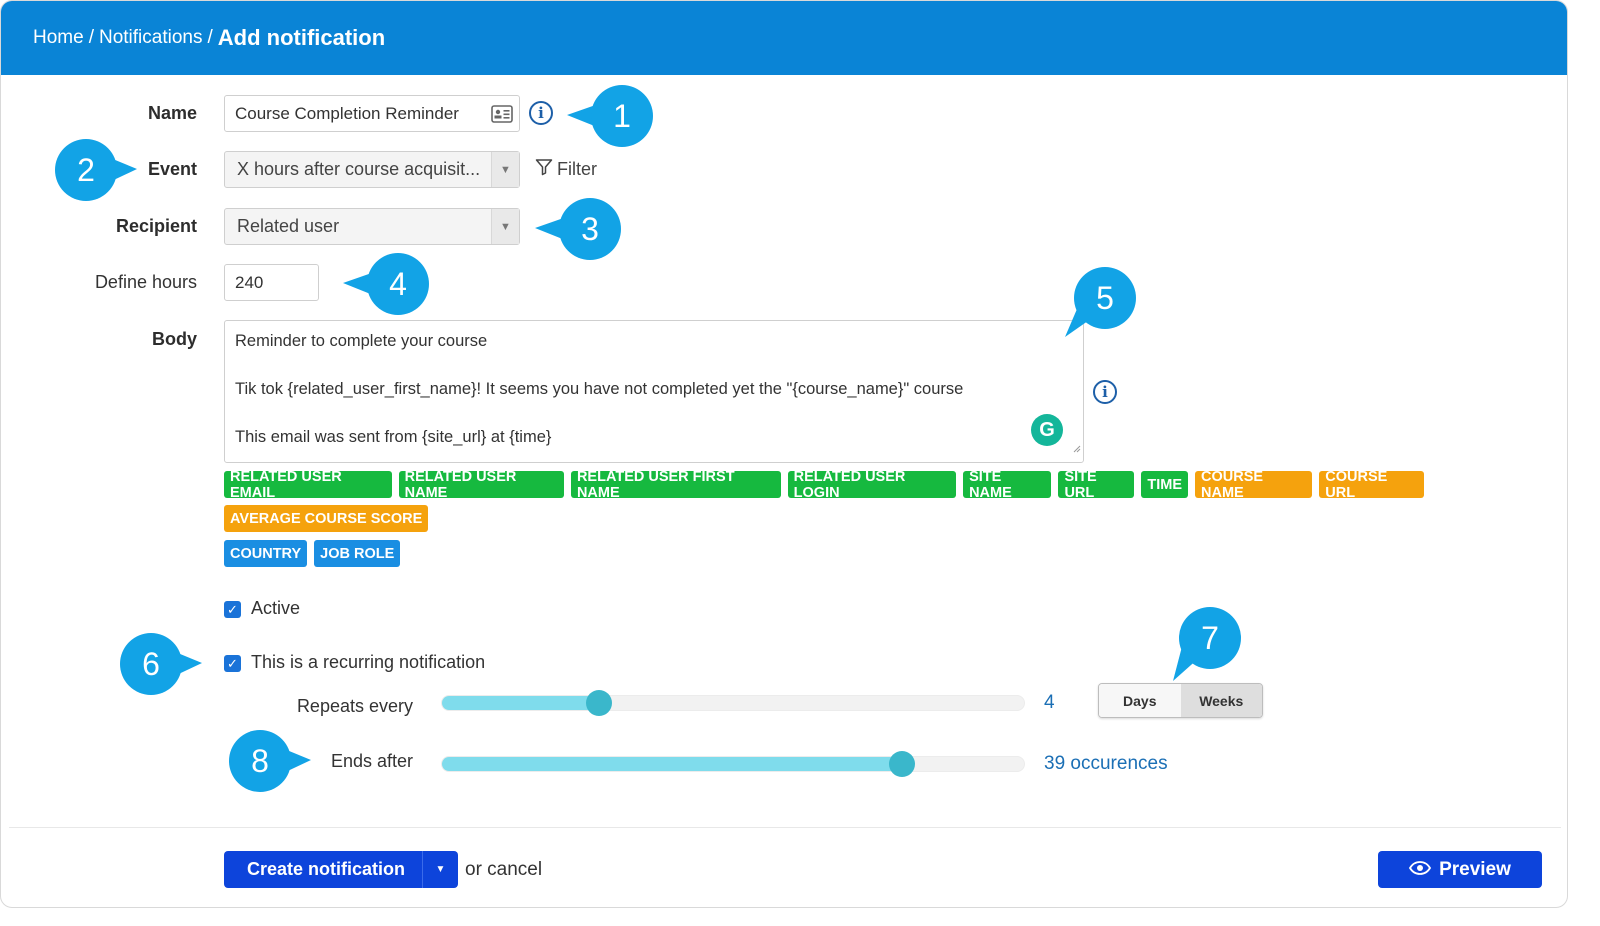  I want to click on tag-time: TIME, so click(1165, 484).